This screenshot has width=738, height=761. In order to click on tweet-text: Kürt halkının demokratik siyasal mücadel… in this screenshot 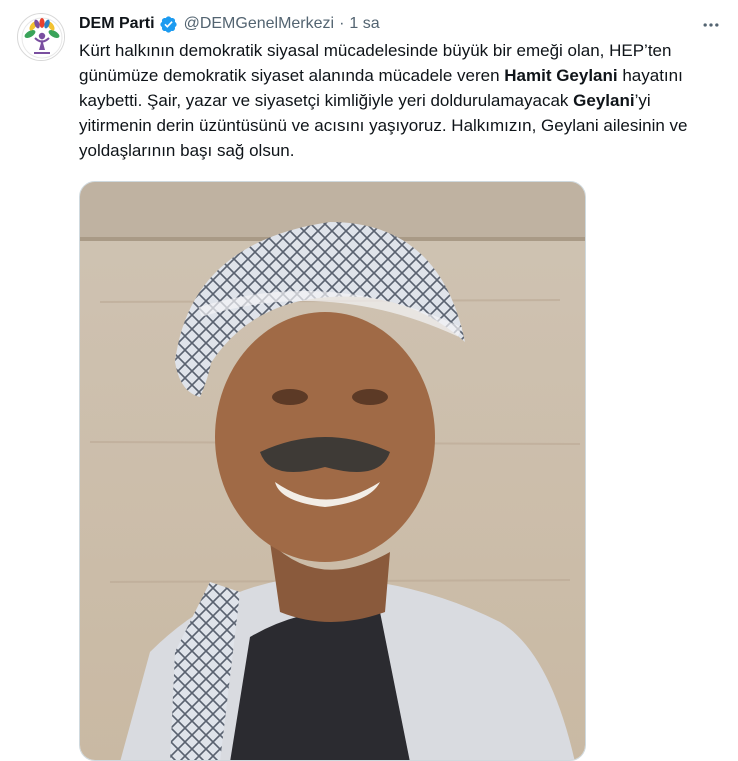, I will do `click(399, 100)`.